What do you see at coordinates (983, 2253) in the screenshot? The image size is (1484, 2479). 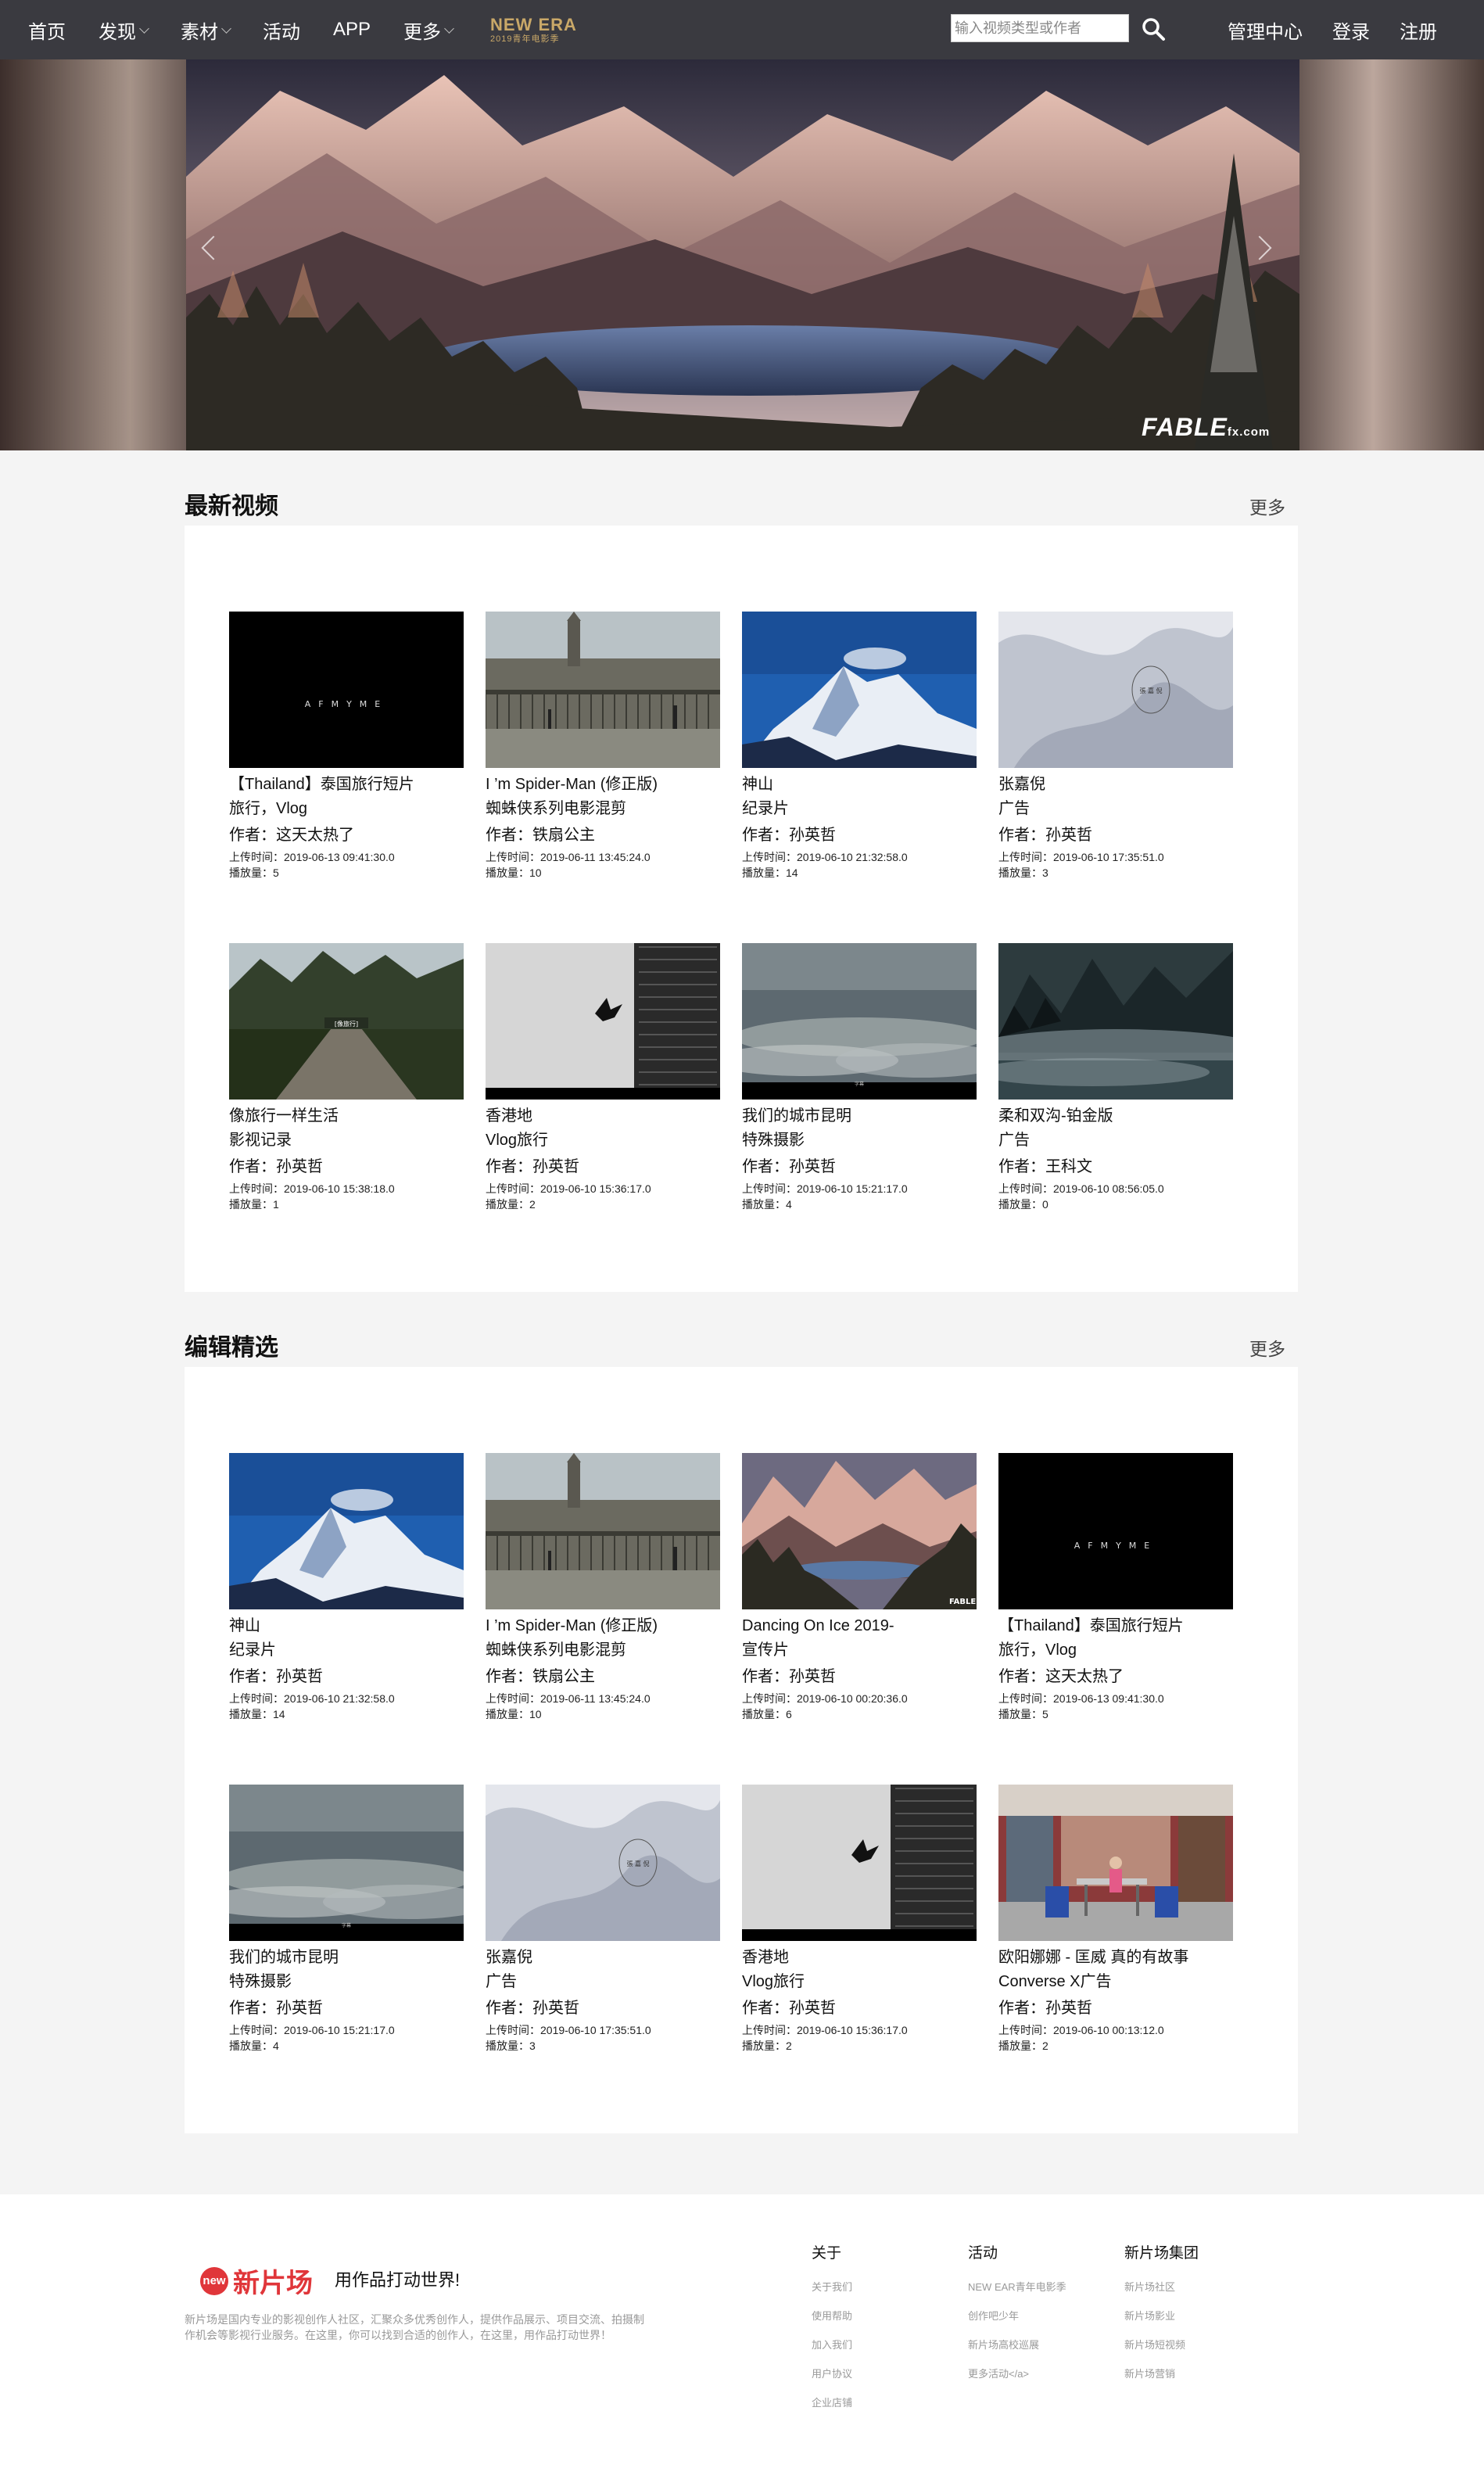 I see `footer-col-title: 活动` at bounding box center [983, 2253].